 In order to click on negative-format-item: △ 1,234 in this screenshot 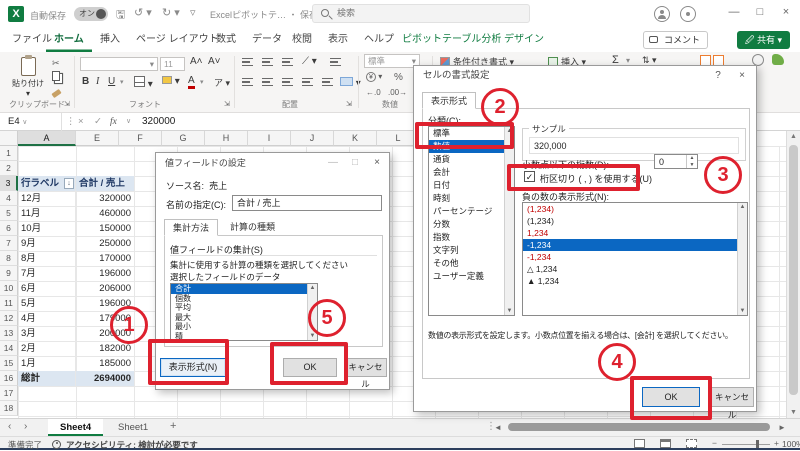, I will do `click(635, 269)`.